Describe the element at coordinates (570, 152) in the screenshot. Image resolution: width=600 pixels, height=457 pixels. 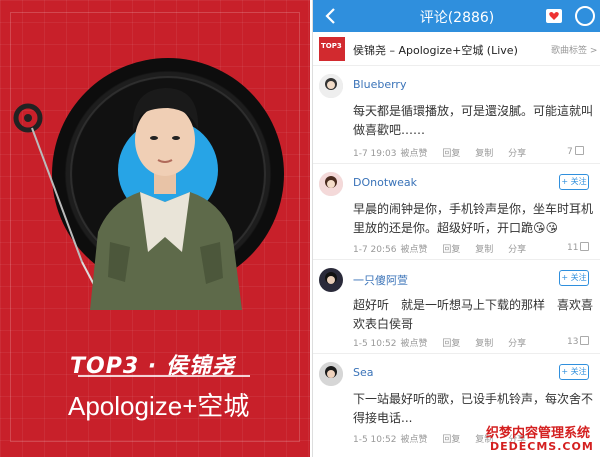
I see `like-number: 7` at that location.